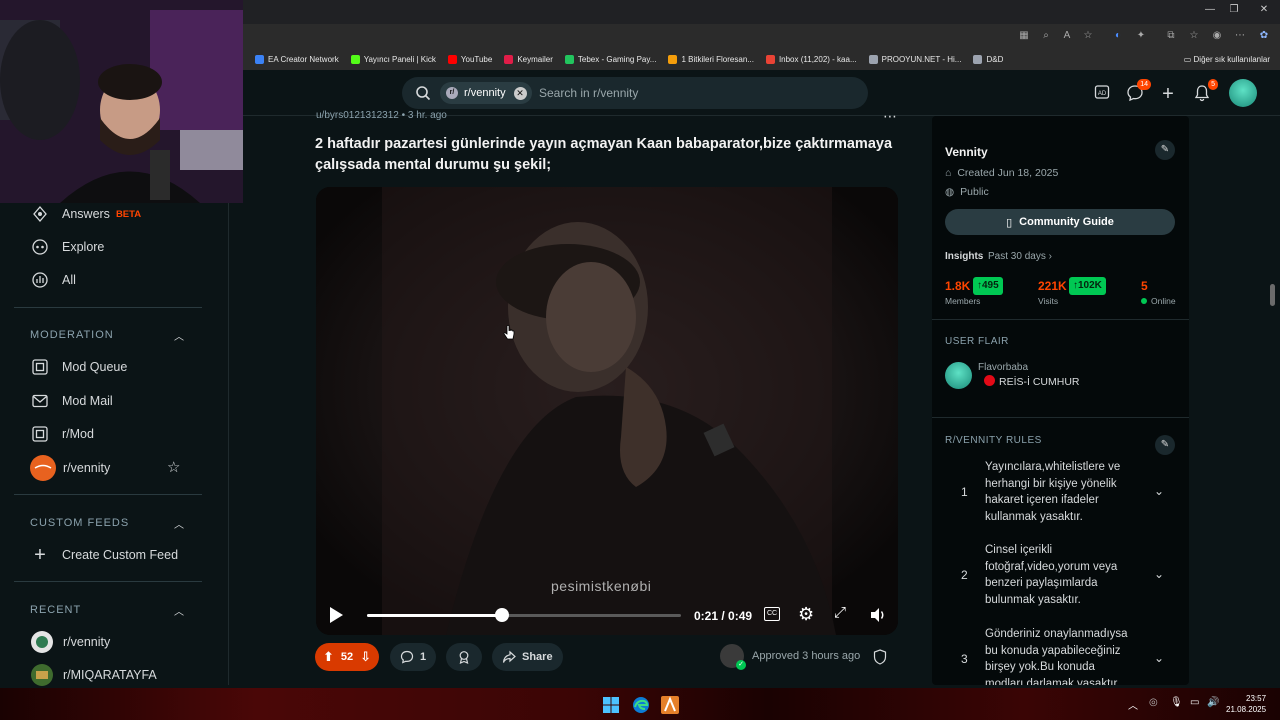 This screenshot has width=1280, height=720. I want to click on nav-all: All, so click(53, 280).